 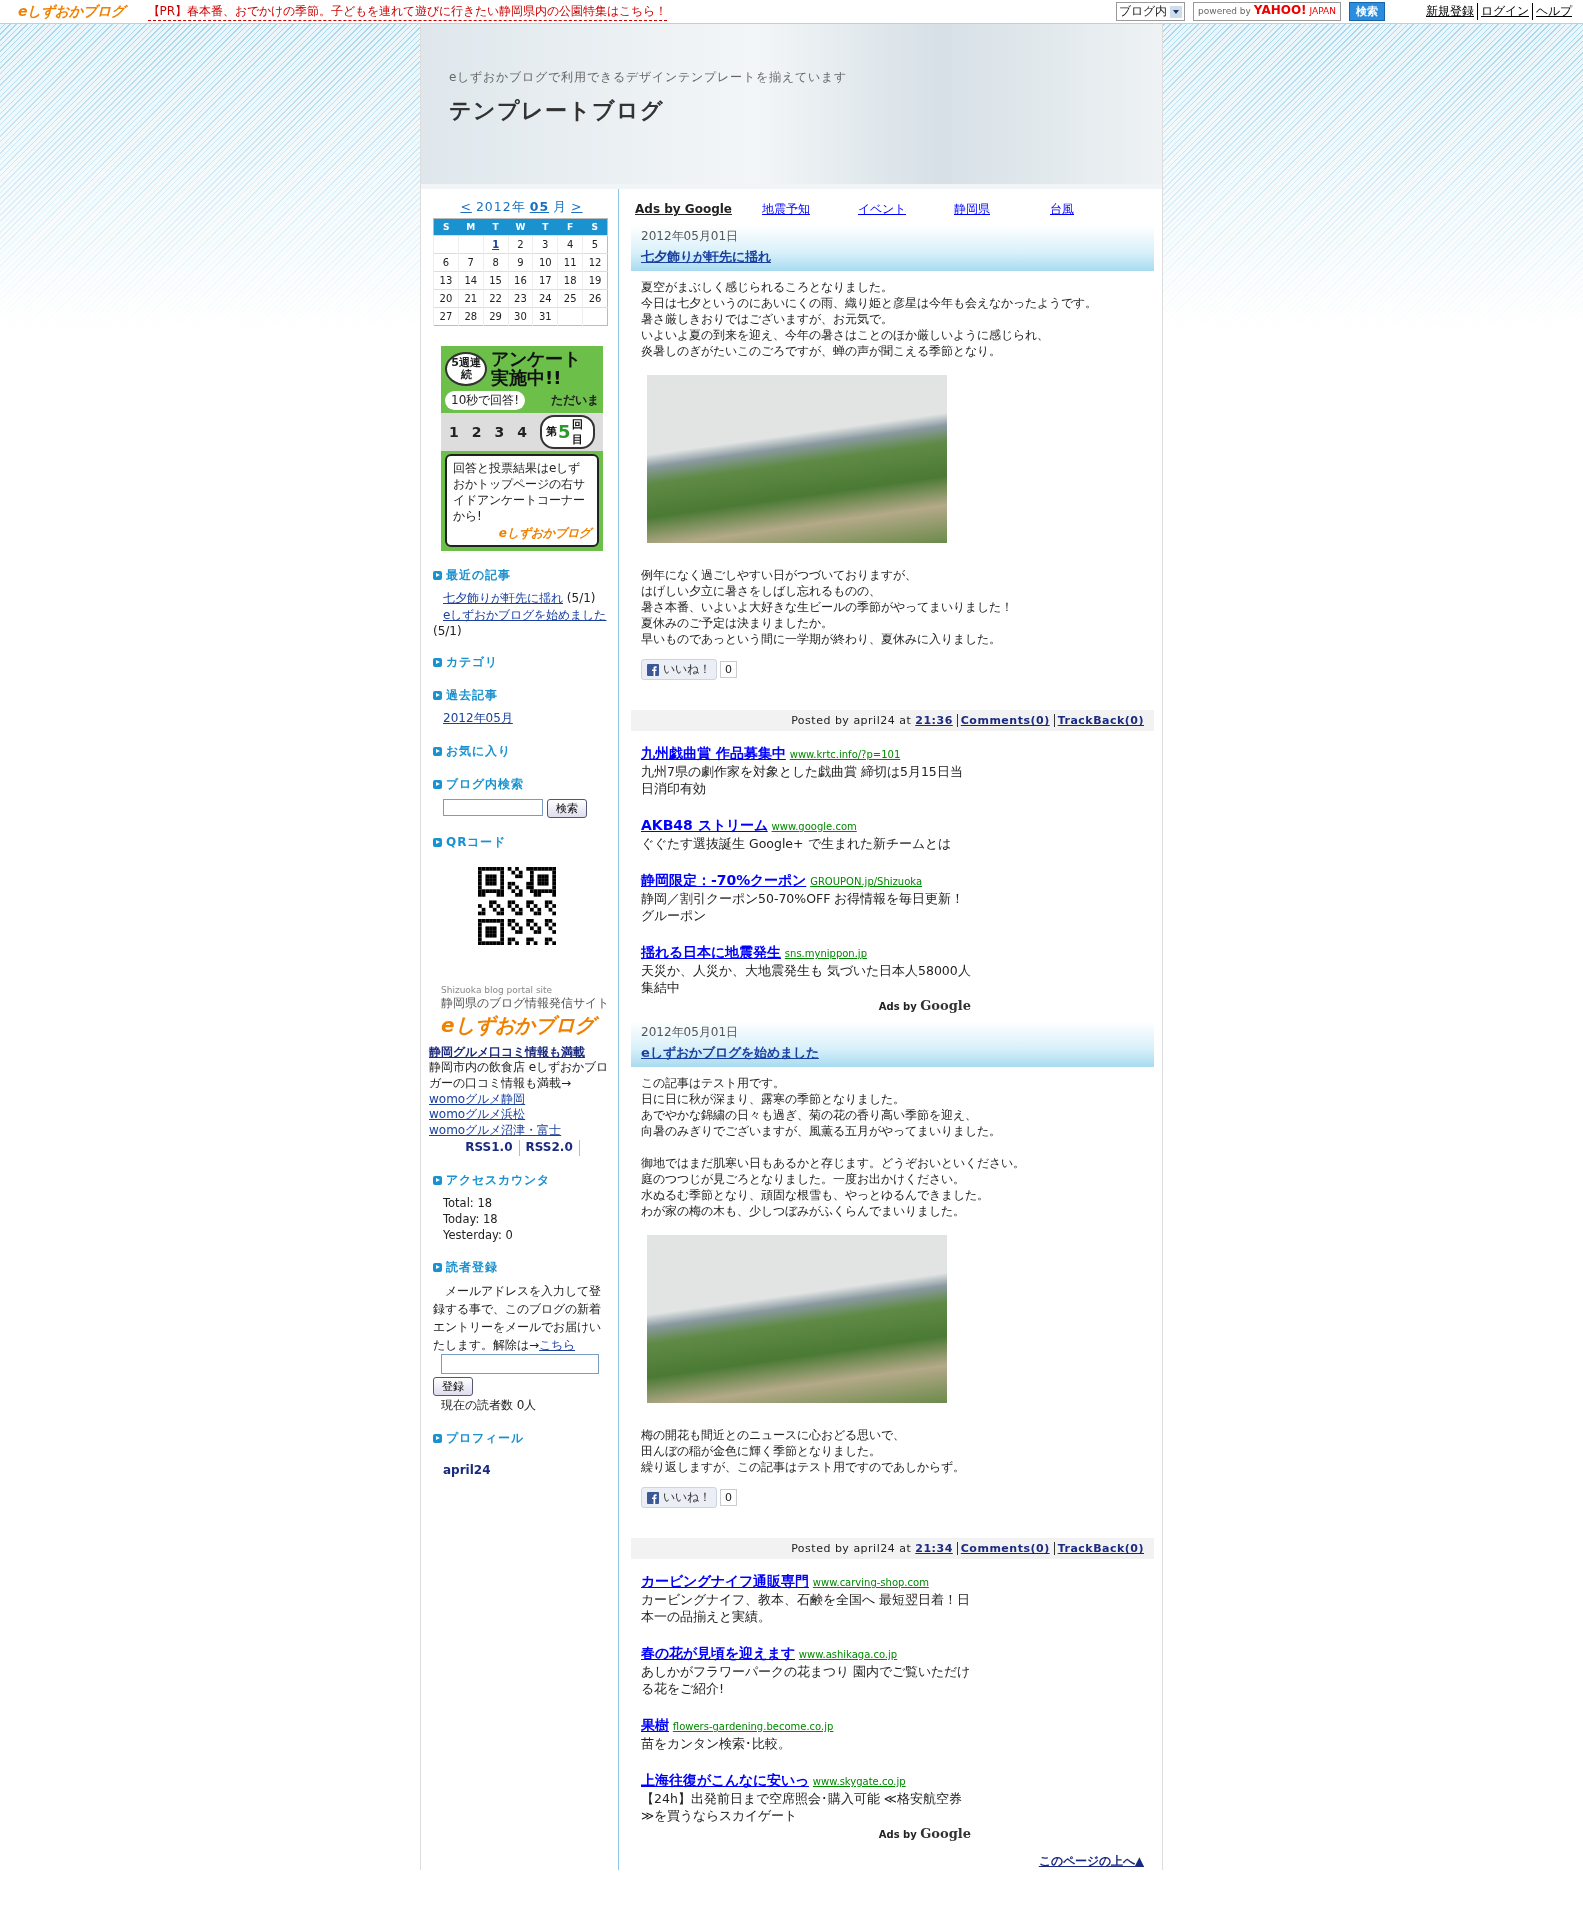 What do you see at coordinates (477, 1098) in the screenshot?
I see `gourmet-area-link: womoグルメ静岡` at bounding box center [477, 1098].